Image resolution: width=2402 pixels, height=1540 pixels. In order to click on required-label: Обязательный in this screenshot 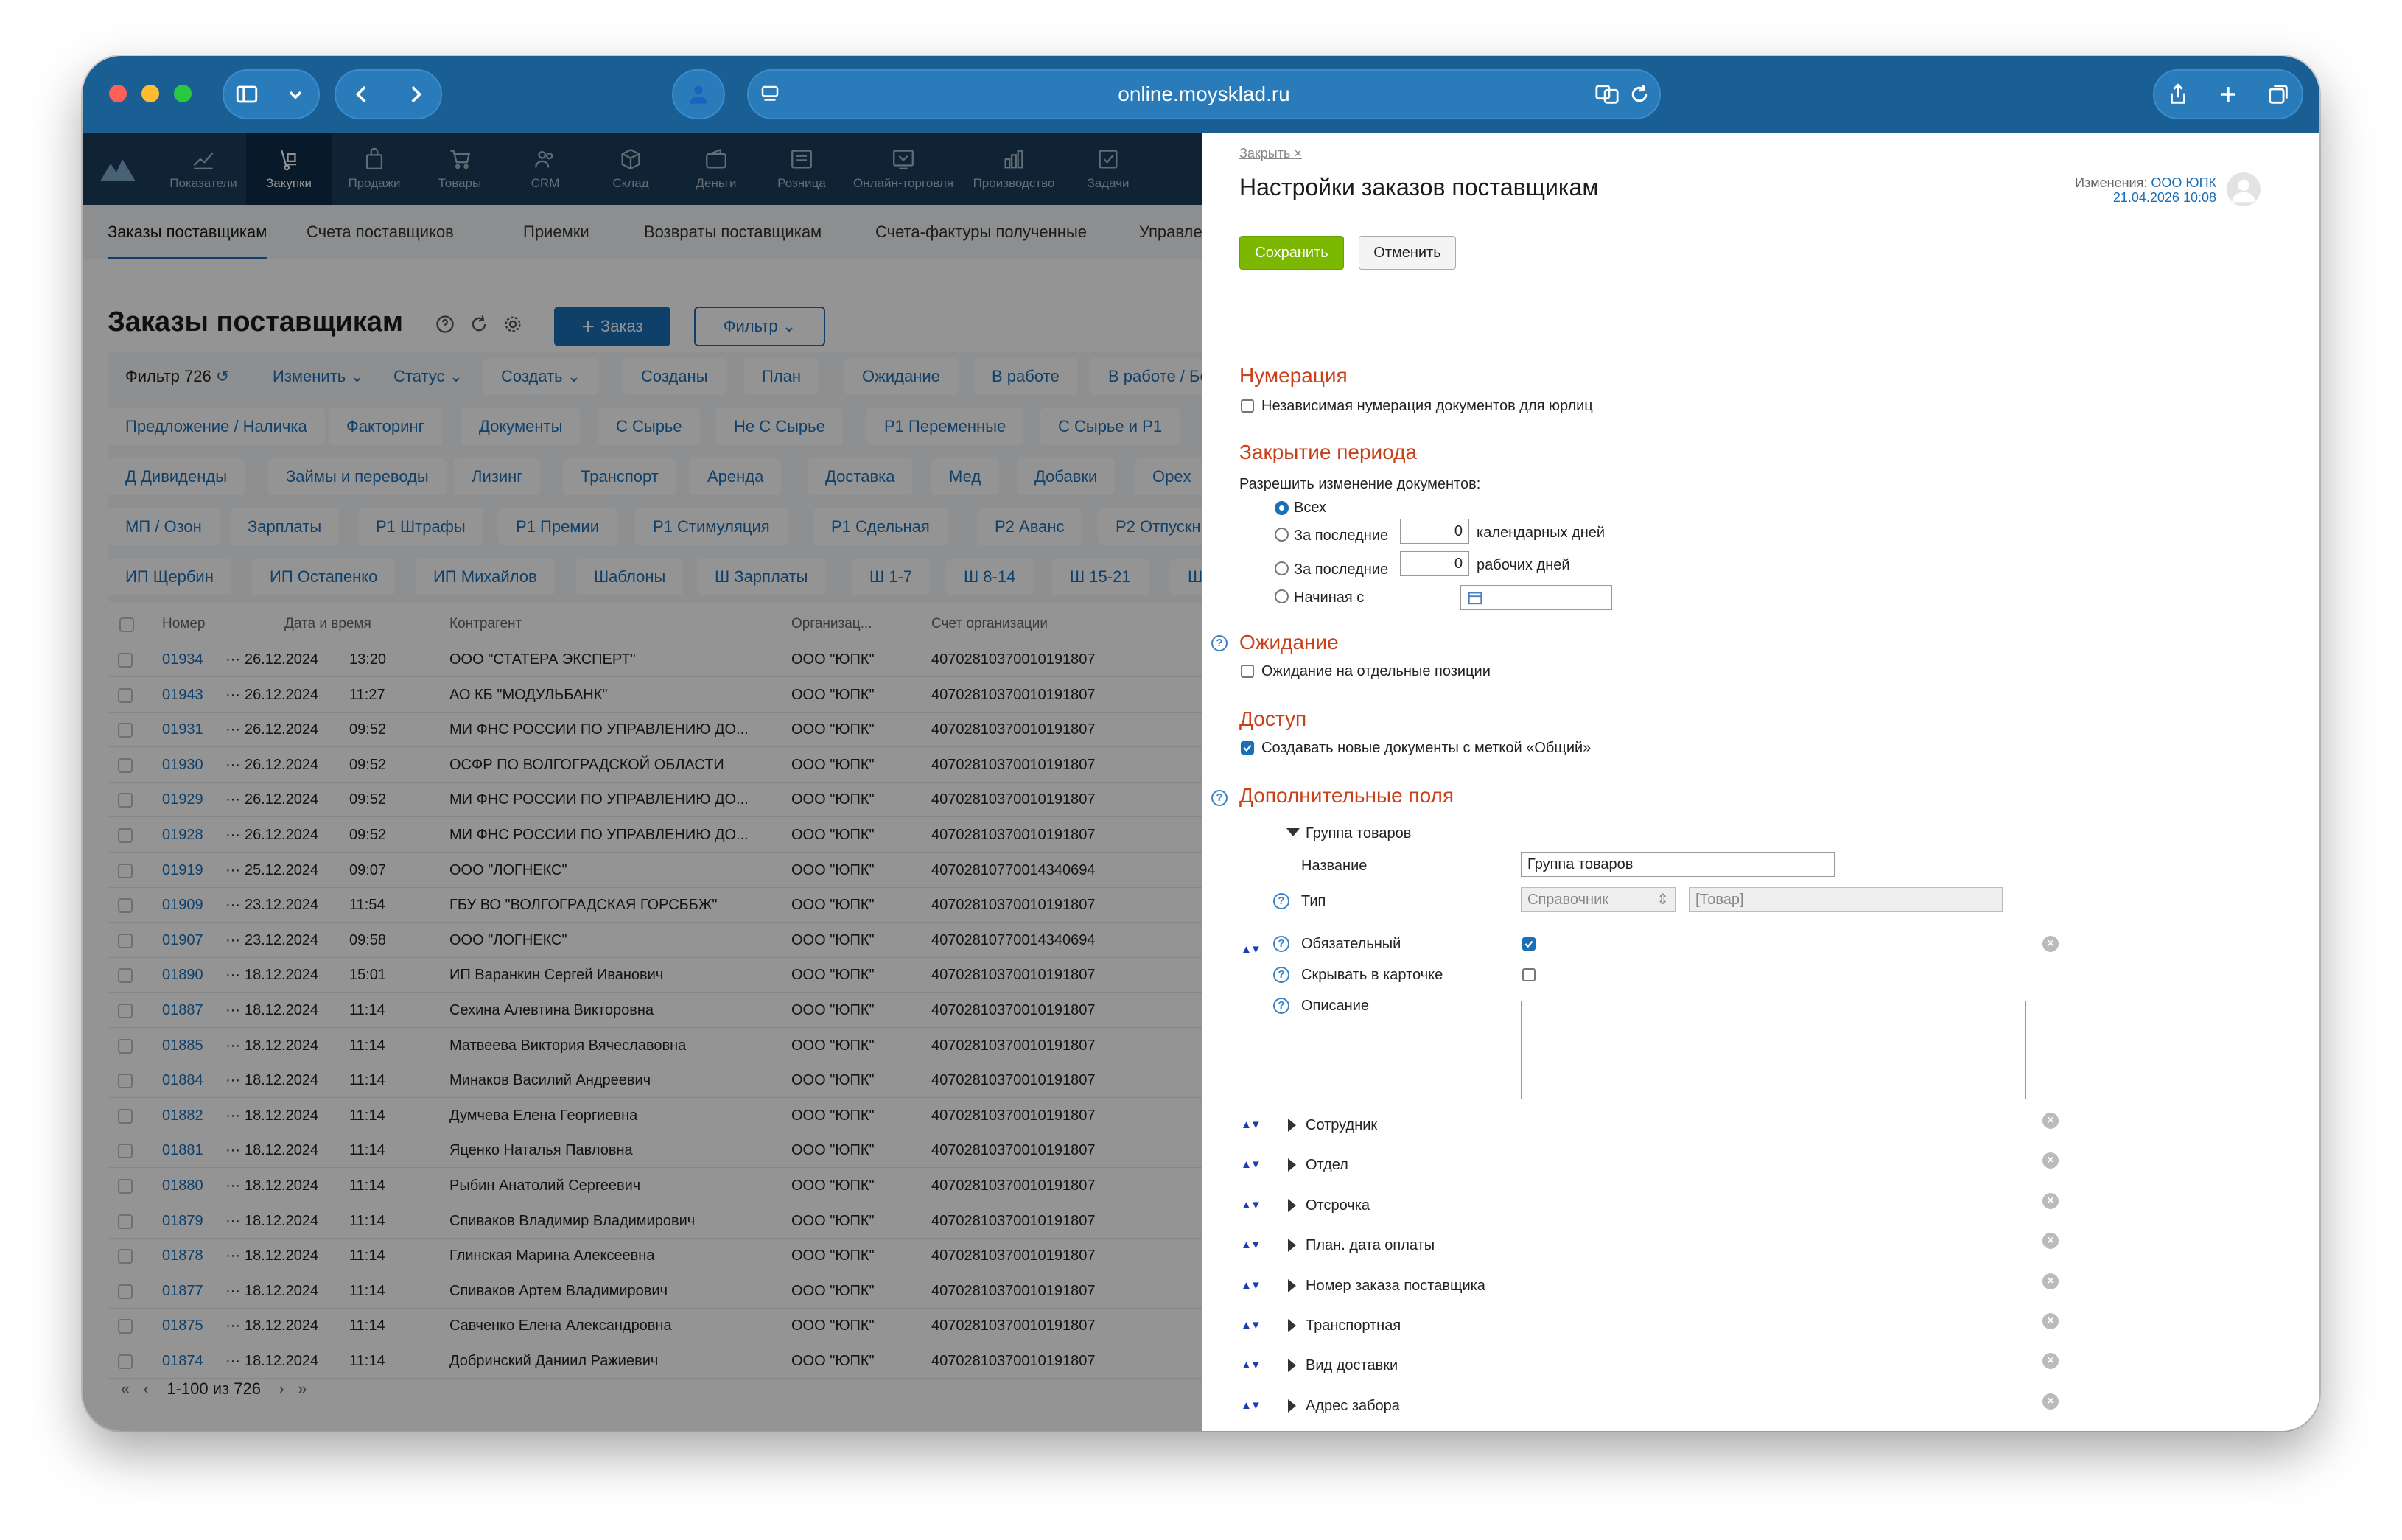, I will do `click(1351, 944)`.